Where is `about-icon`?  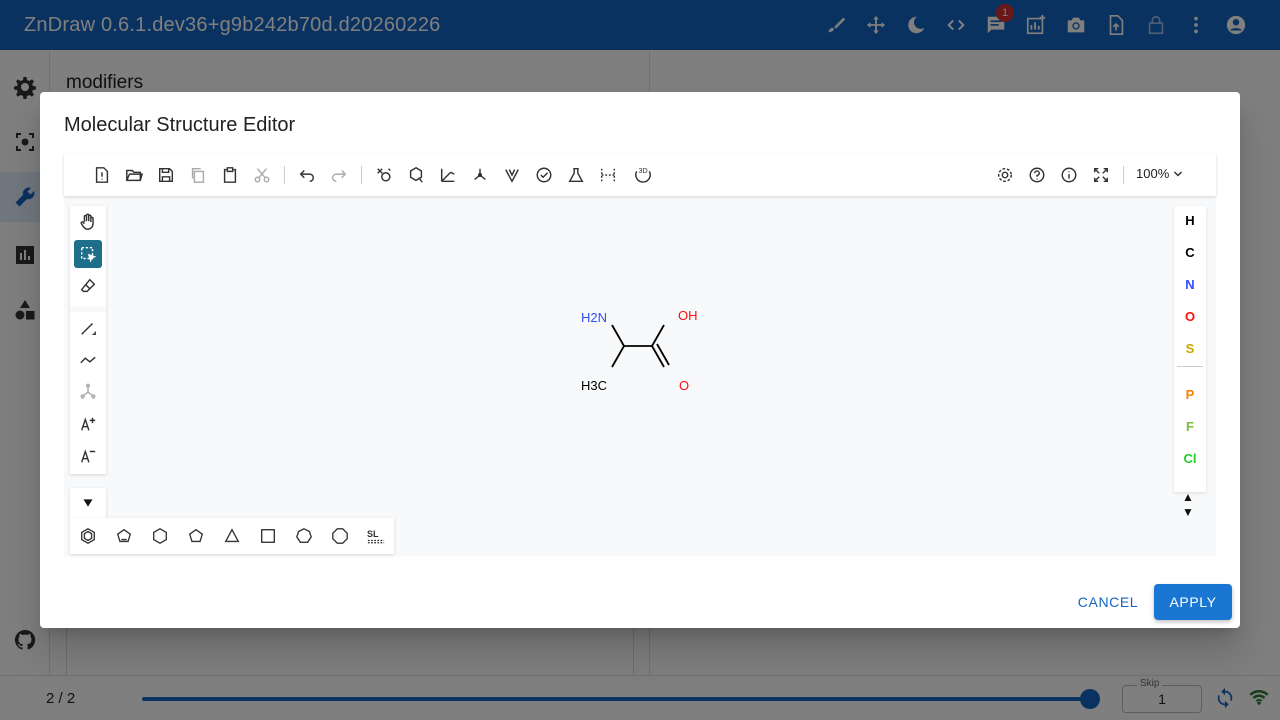 about-icon is located at coordinates (1069, 175).